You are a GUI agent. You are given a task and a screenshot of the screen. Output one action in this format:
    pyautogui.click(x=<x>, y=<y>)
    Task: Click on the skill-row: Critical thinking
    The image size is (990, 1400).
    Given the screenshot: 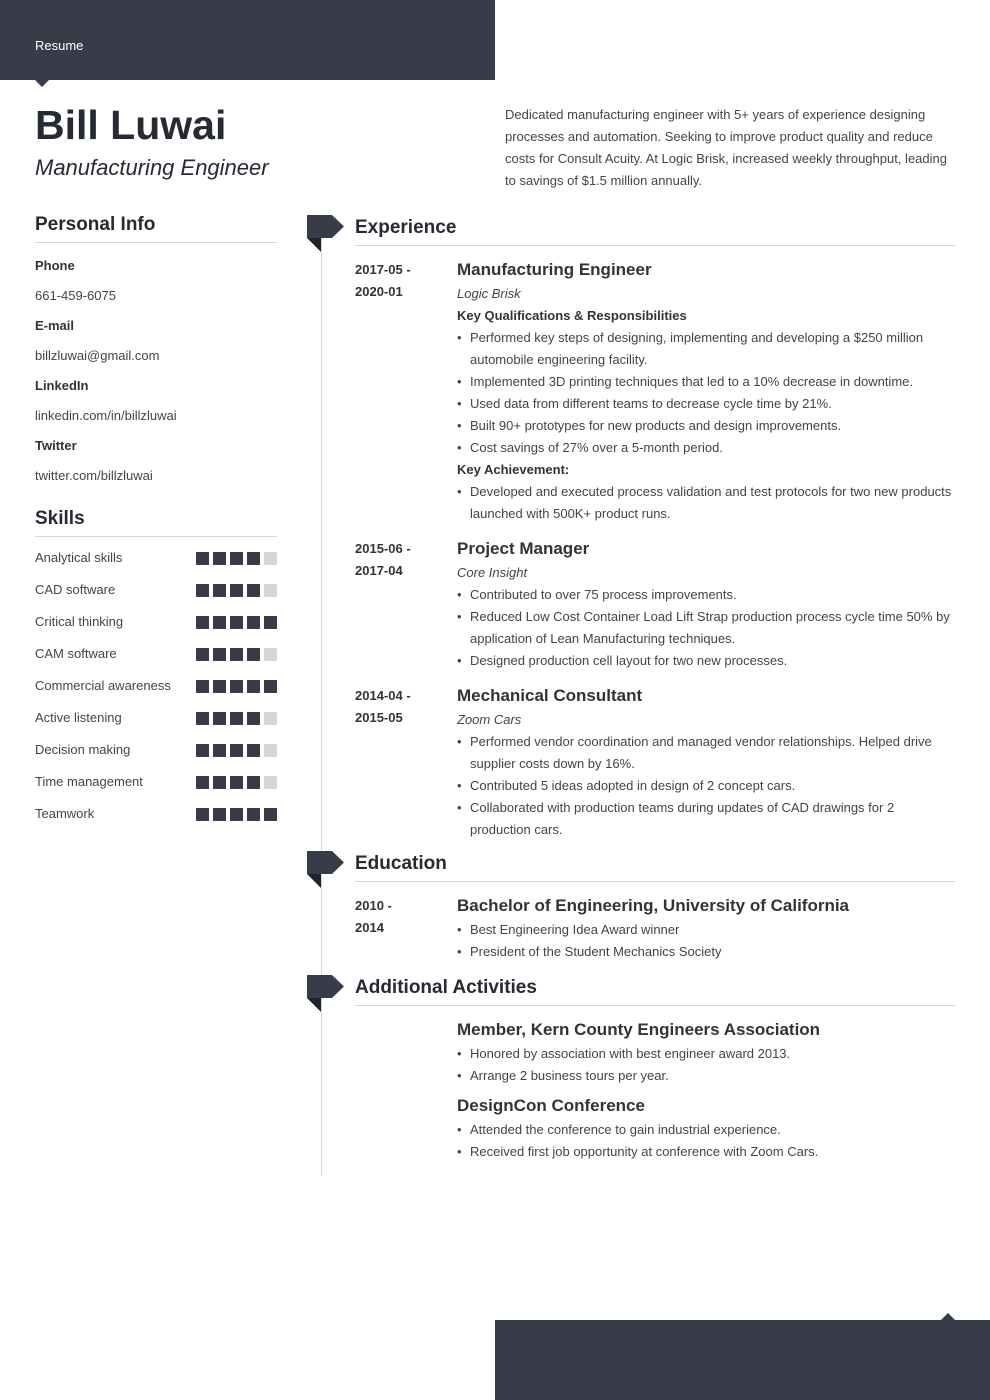 What is the action you would take?
    pyautogui.click(x=156, y=622)
    